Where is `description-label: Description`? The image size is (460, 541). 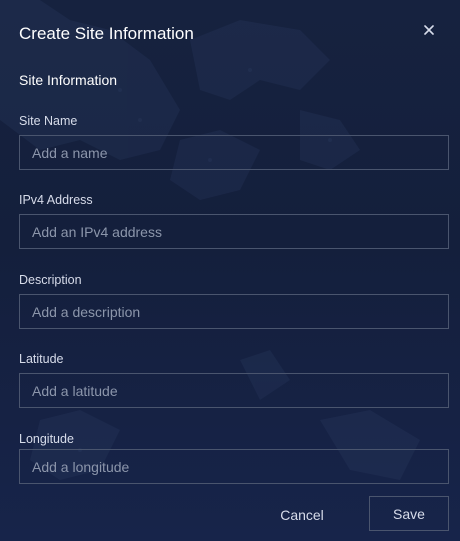
description-label: Description is located at coordinates (50, 280).